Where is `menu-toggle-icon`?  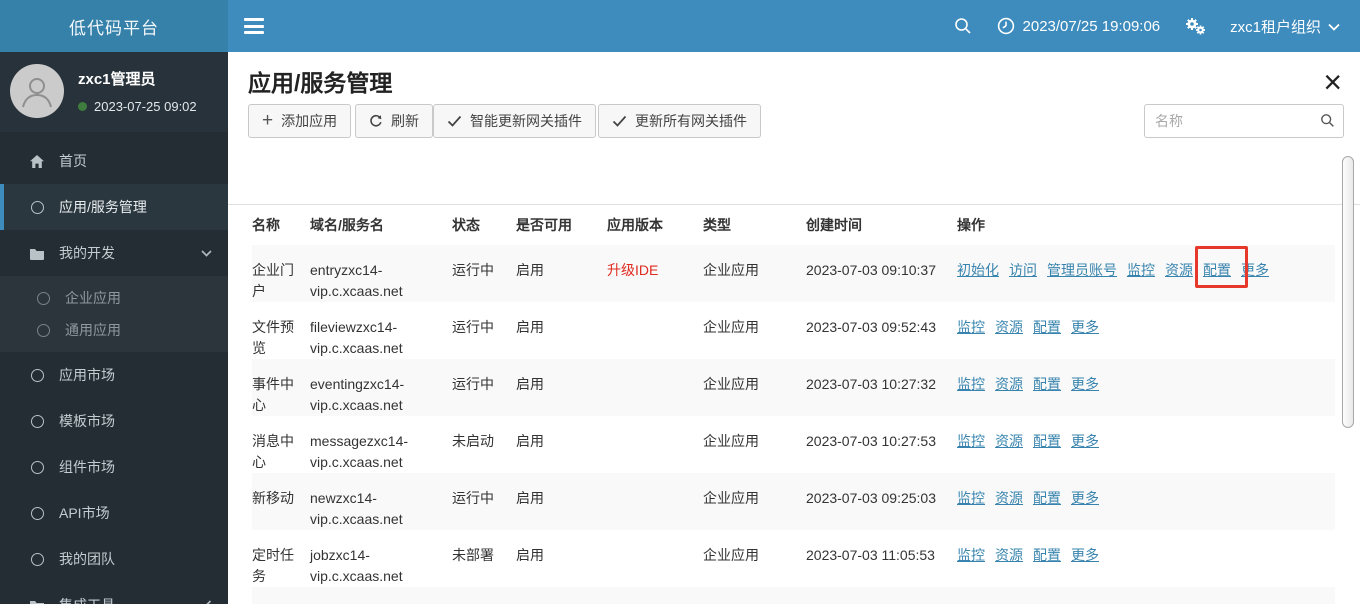 menu-toggle-icon is located at coordinates (254, 26).